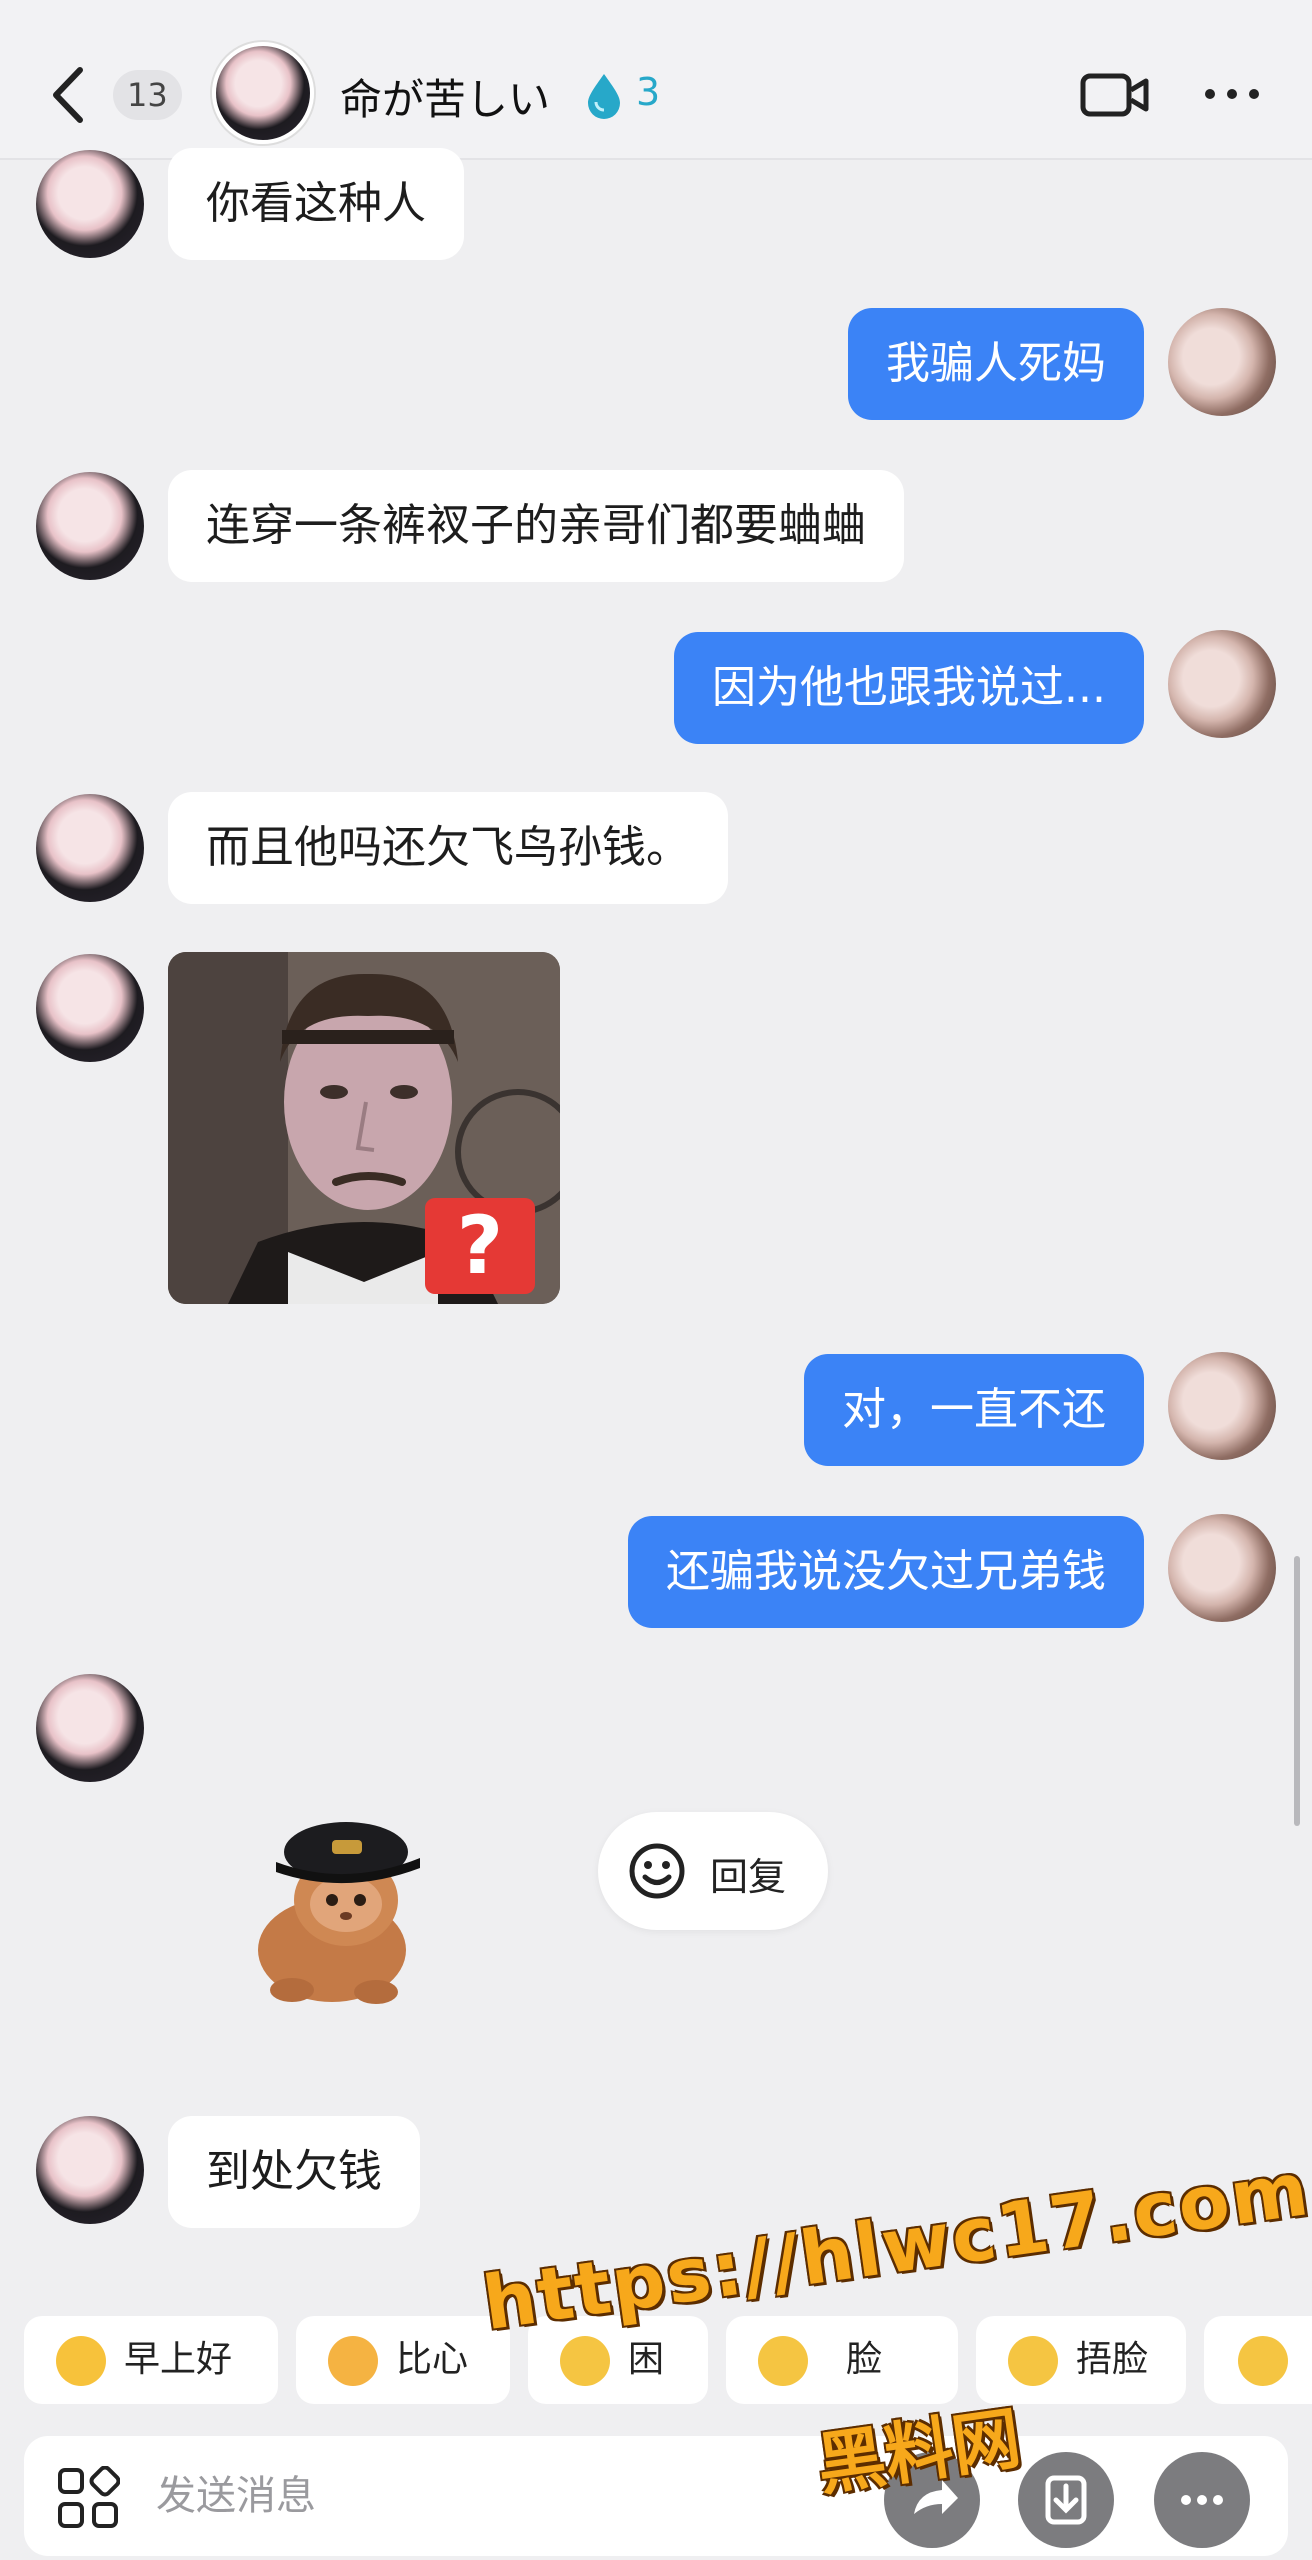  Describe the element at coordinates (236, 2496) in the screenshot. I see `message-input: 发送消息` at that location.